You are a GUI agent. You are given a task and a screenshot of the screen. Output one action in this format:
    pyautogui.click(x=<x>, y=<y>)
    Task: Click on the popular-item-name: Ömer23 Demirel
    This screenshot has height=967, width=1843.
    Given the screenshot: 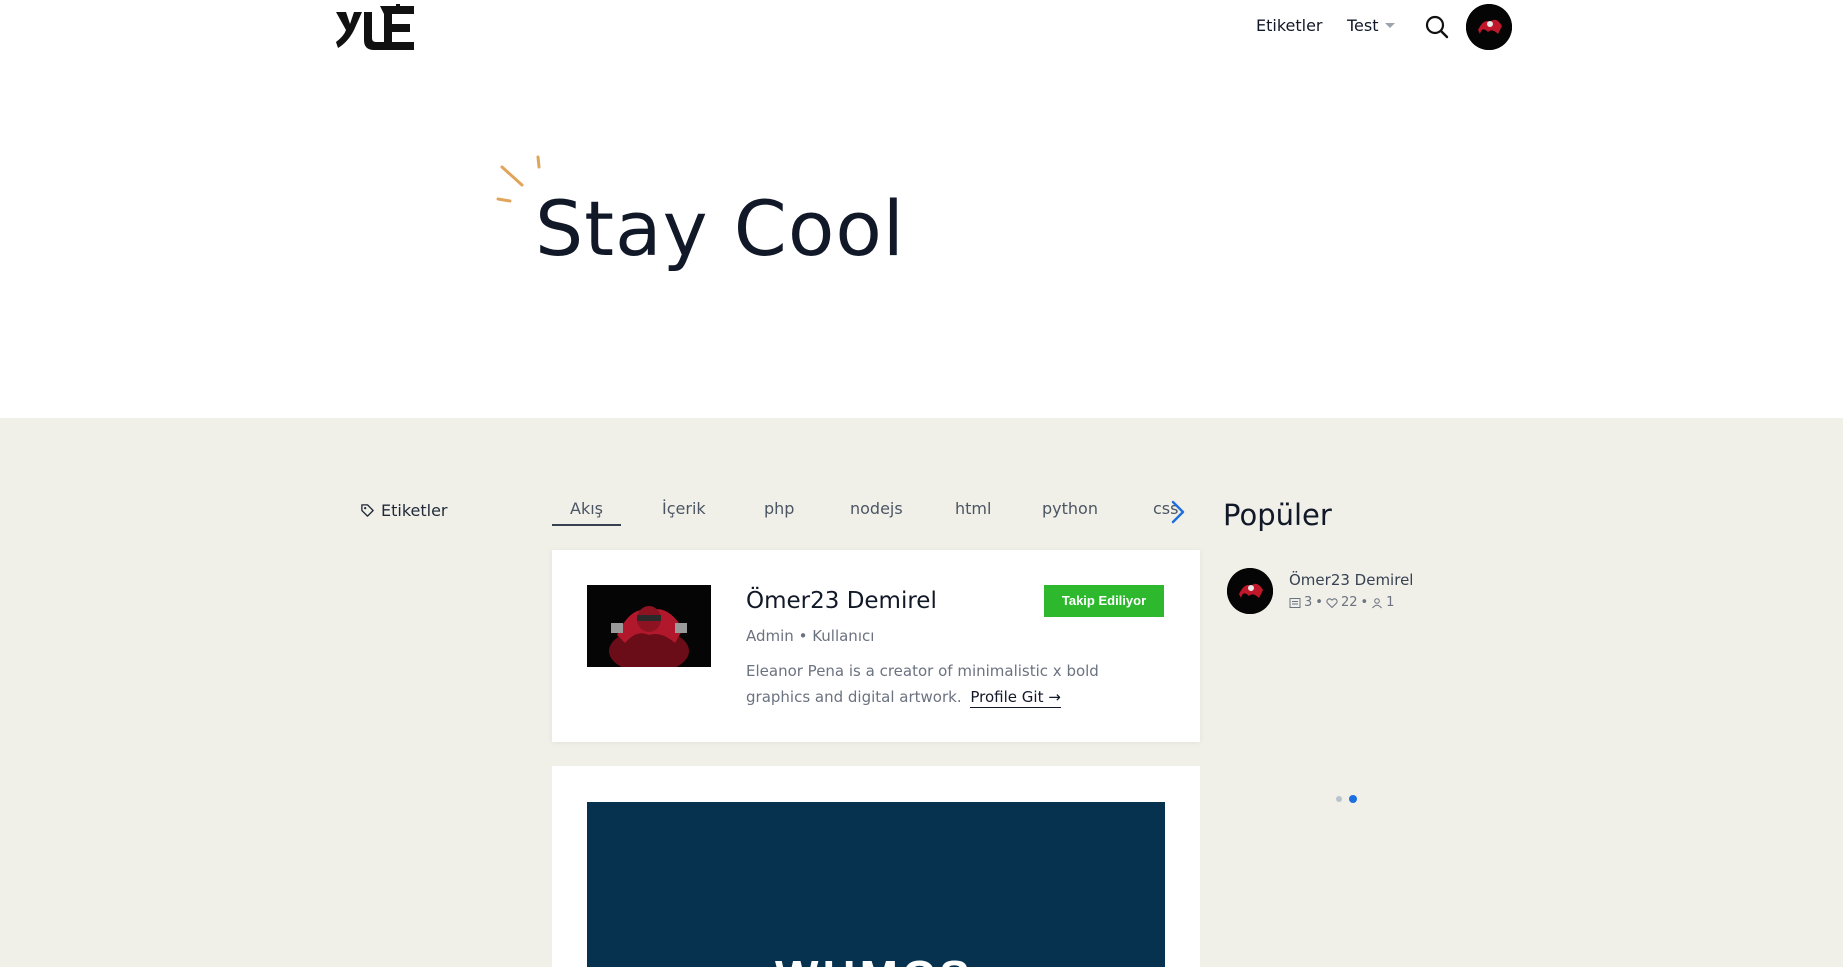 What is the action you would take?
    pyautogui.click(x=1351, y=580)
    